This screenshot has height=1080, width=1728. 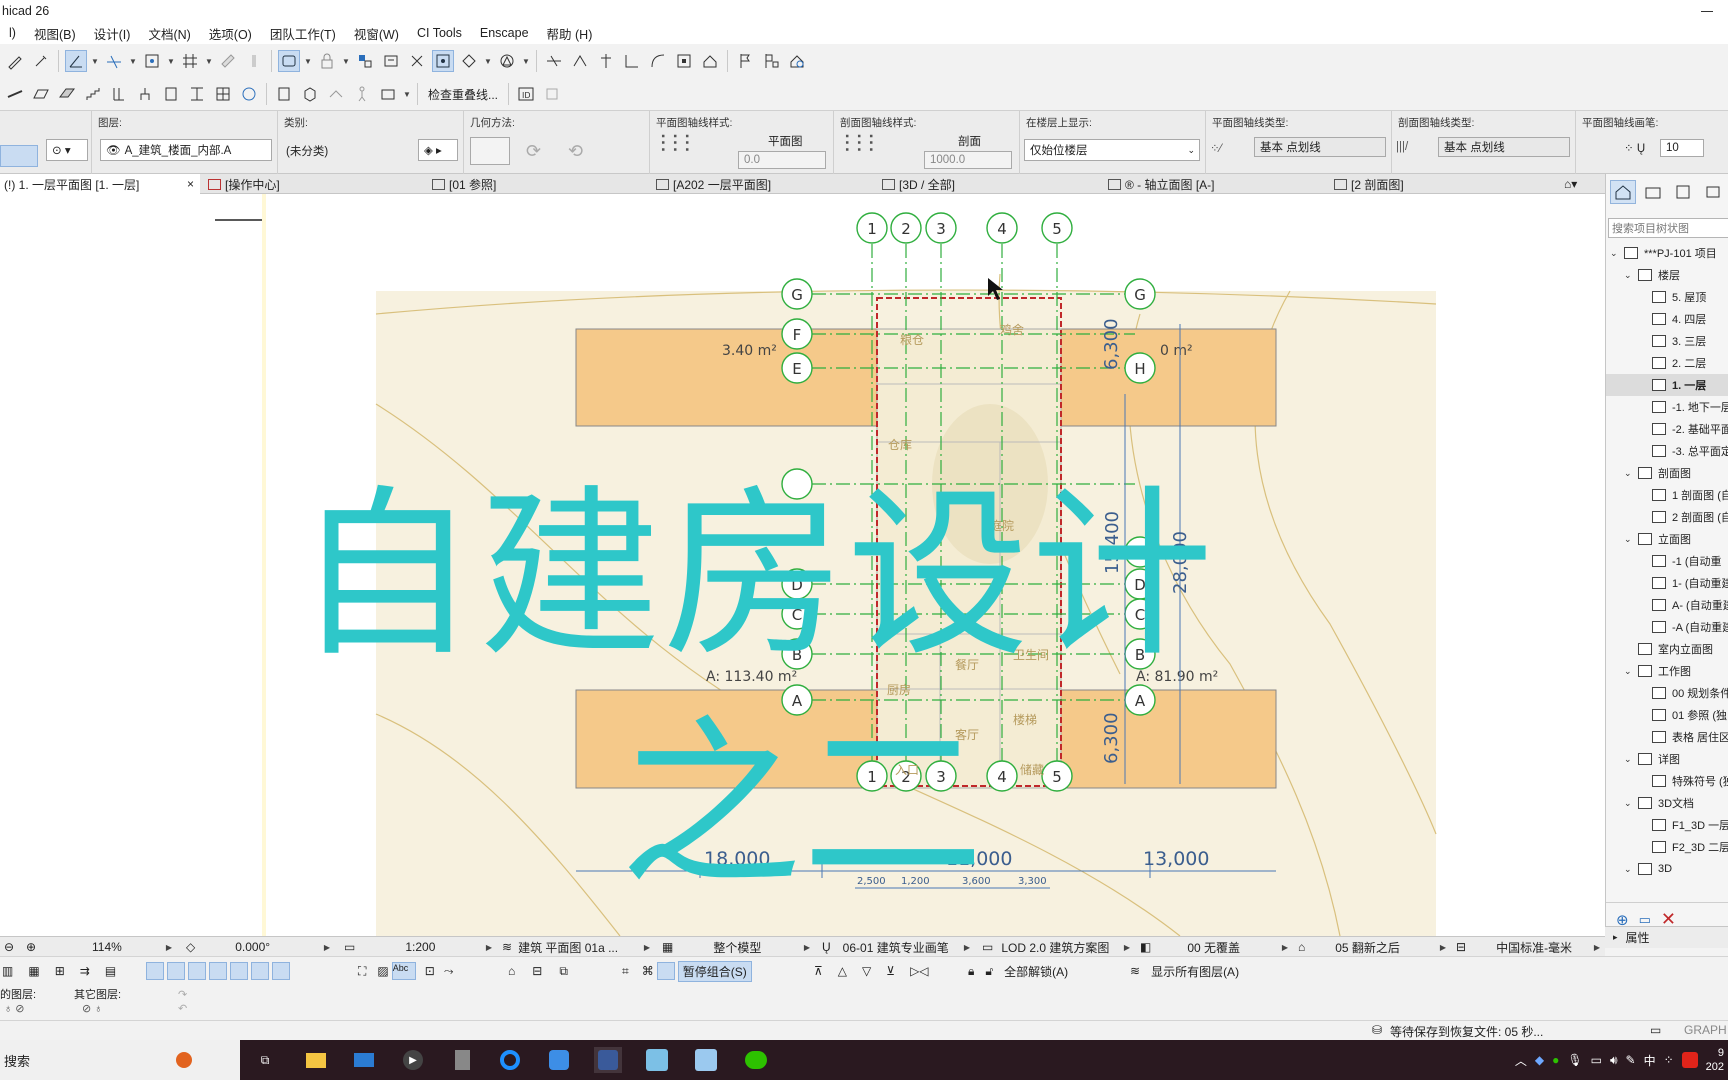 I want to click on layer-select: 👁 A_建筑_楼面_内部.A, so click(x=186, y=150).